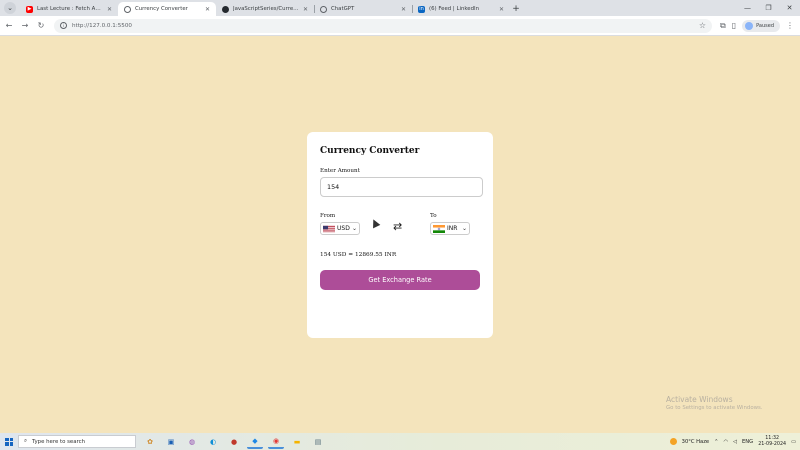  Describe the element at coordinates (749, 25) in the screenshot. I see `avatar` at that location.